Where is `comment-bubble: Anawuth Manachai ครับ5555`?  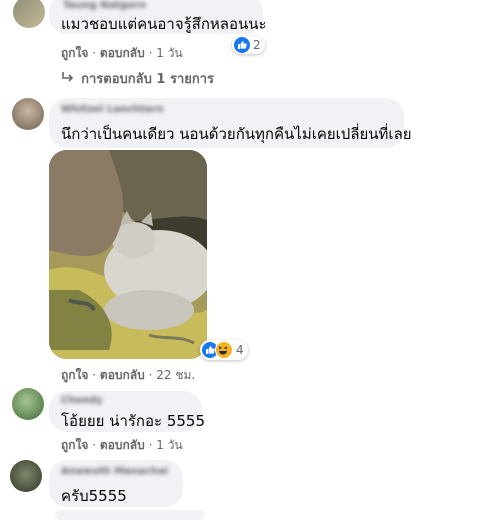 comment-bubble: Anawuth Manachai ครับ5555 is located at coordinates (116, 483).